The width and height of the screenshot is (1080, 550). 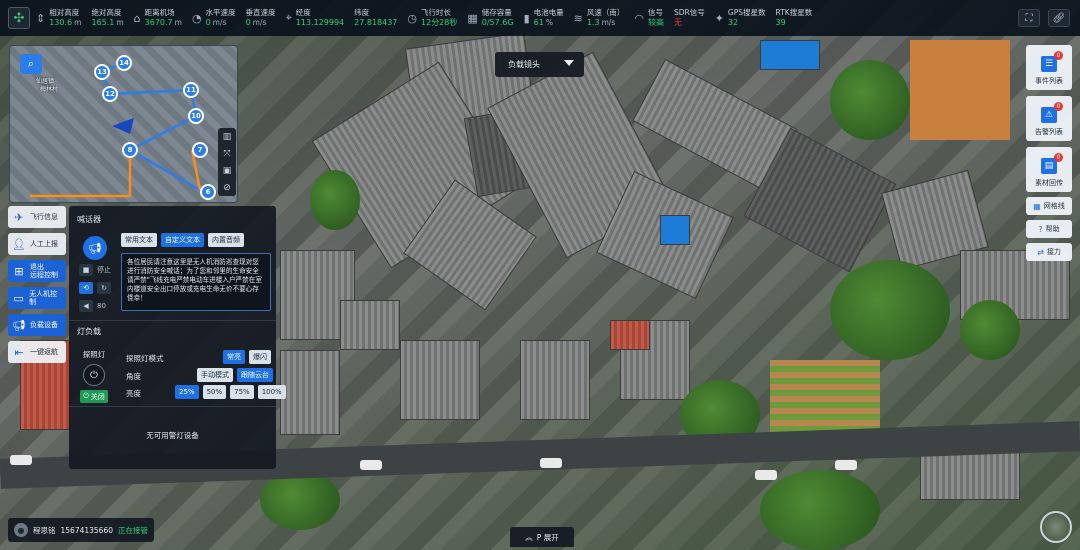 What do you see at coordinates (547, 537) in the screenshot?
I see `expand-label: P 展开` at bounding box center [547, 537].